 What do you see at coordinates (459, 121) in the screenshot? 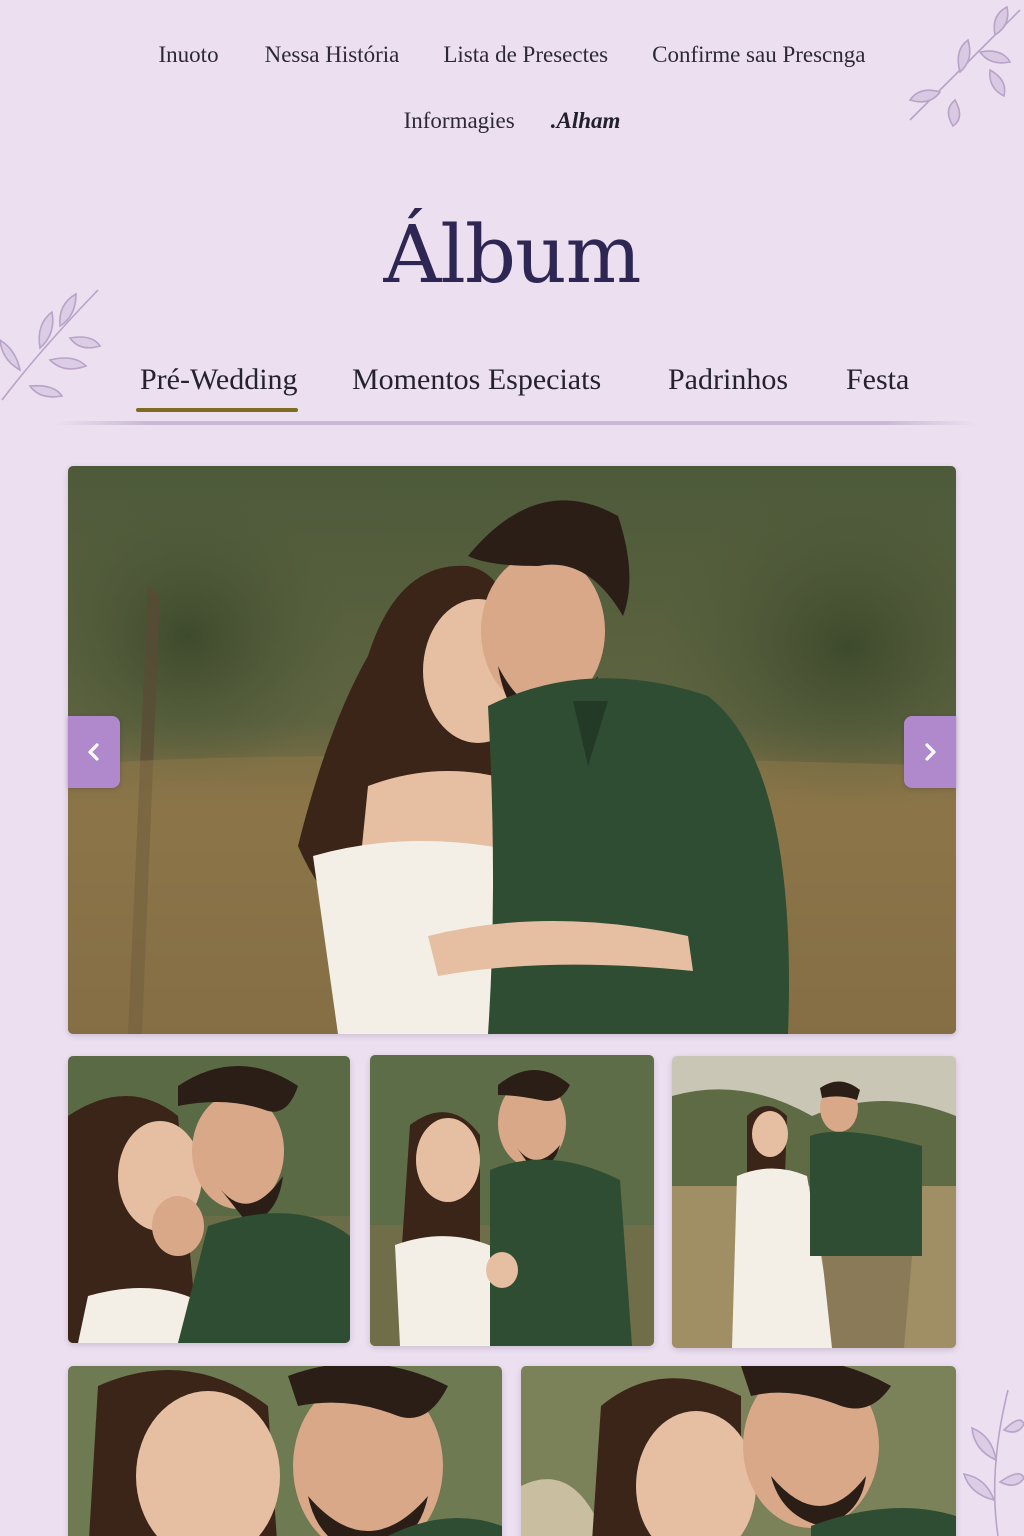
I see `nav-link-informacoes: Informagies` at bounding box center [459, 121].